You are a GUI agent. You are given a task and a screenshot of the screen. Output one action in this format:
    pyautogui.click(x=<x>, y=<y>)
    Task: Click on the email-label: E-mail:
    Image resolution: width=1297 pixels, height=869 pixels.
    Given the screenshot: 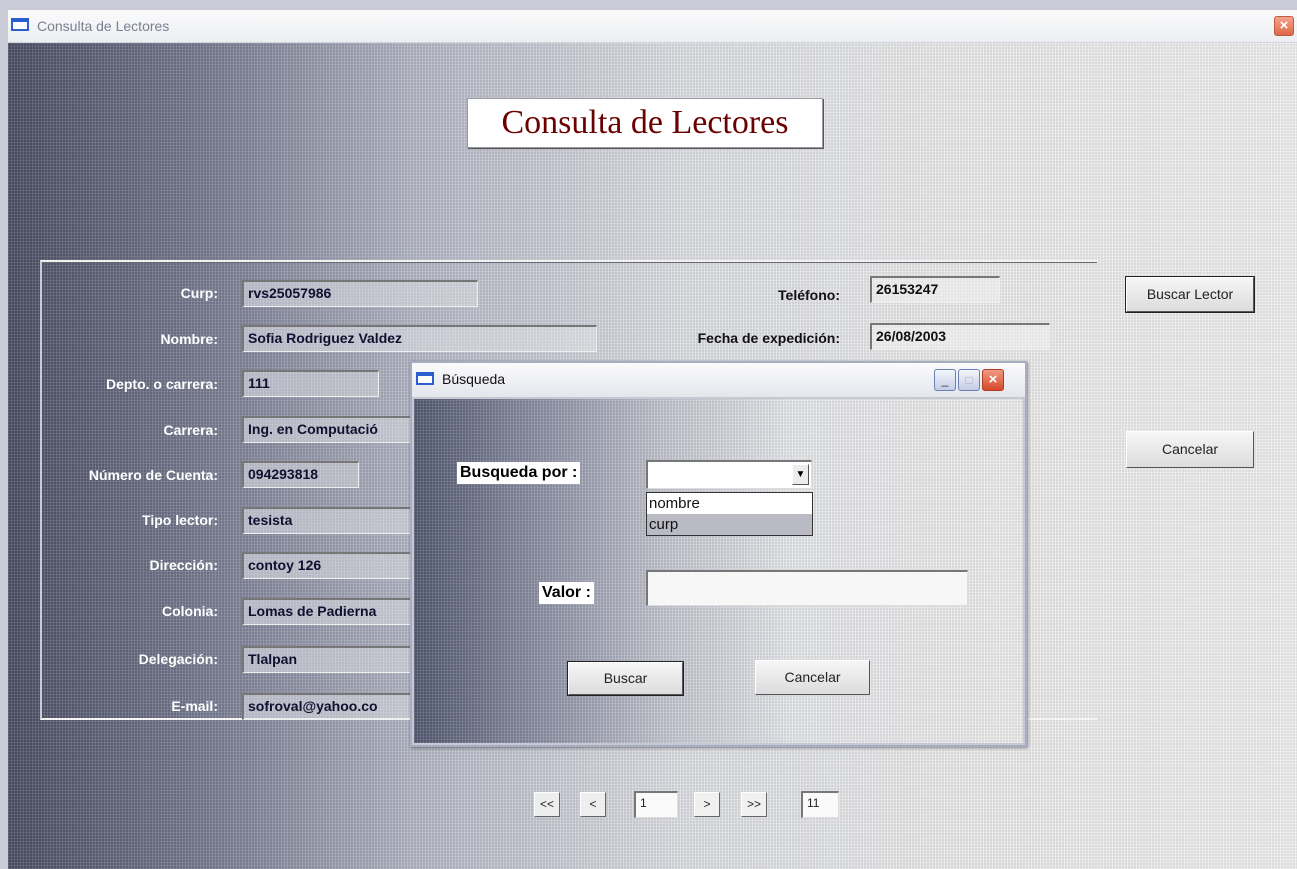 What is the action you would take?
    pyautogui.click(x=194, y=706)
    